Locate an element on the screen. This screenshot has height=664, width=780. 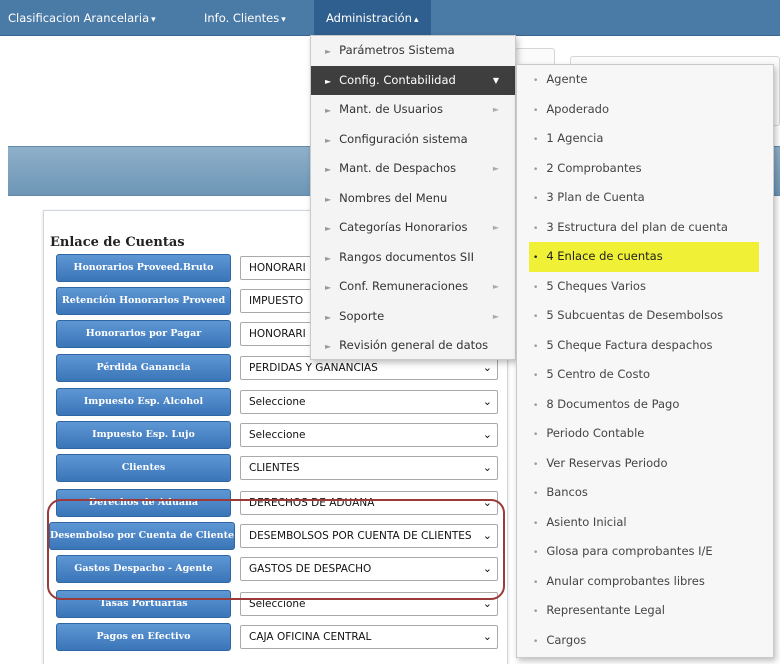
contabilidad-menu-item: • 3 Plan de Cuenta is located at coordinates (645, 198).